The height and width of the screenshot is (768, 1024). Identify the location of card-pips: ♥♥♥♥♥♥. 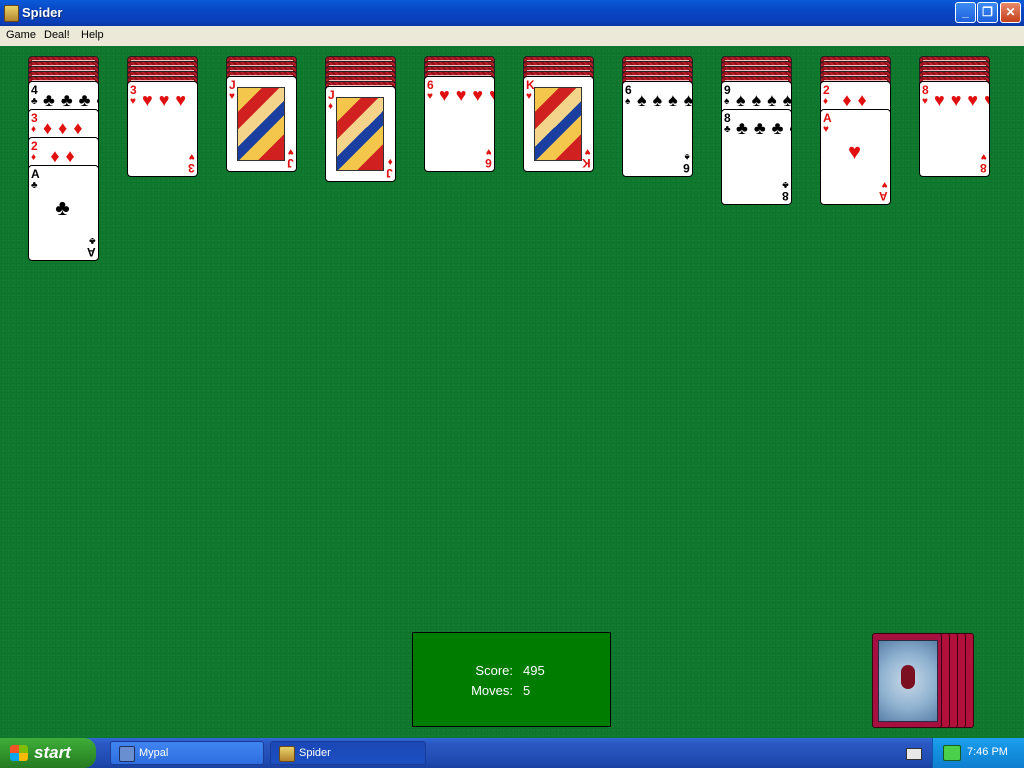
(466, 95).